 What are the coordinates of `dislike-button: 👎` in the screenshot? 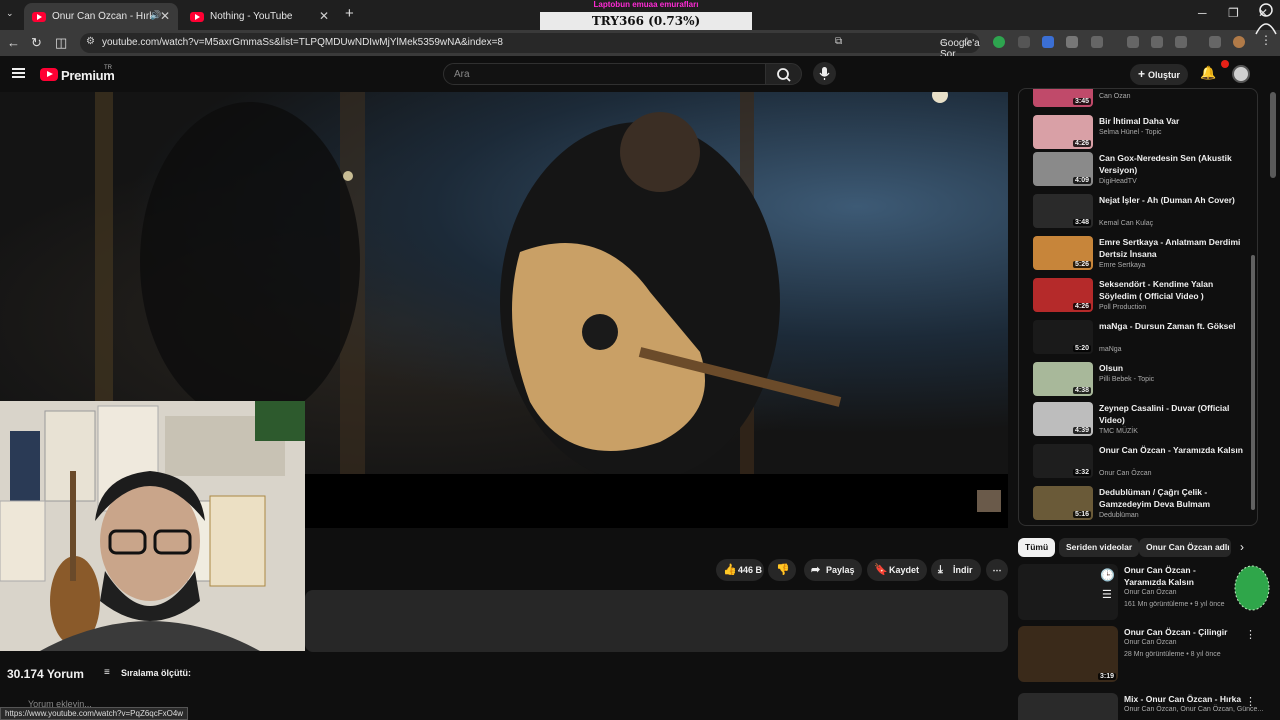 It's located at (782, 570).